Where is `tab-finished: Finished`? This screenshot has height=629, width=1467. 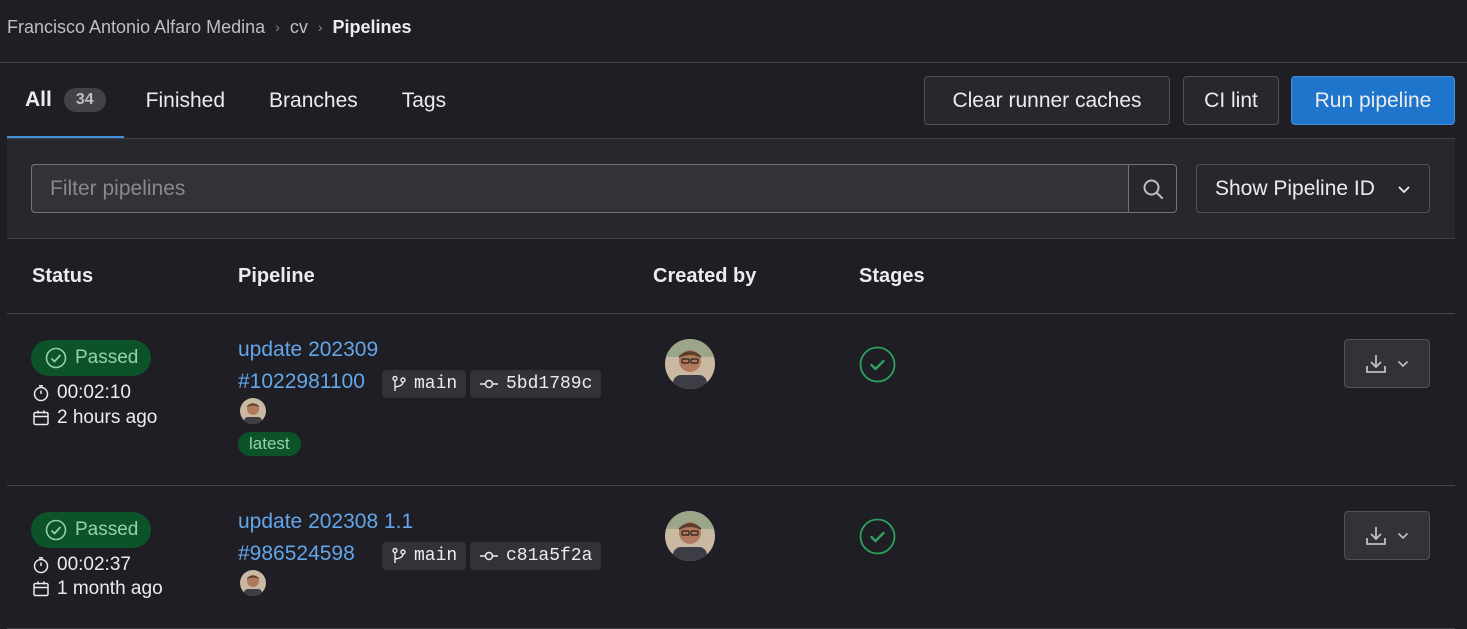 tab-finished: Finished is located at coordinates (185, 101).